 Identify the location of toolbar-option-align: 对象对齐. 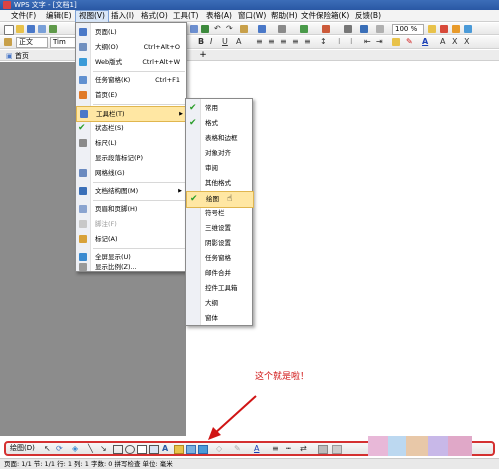
(219, 153).